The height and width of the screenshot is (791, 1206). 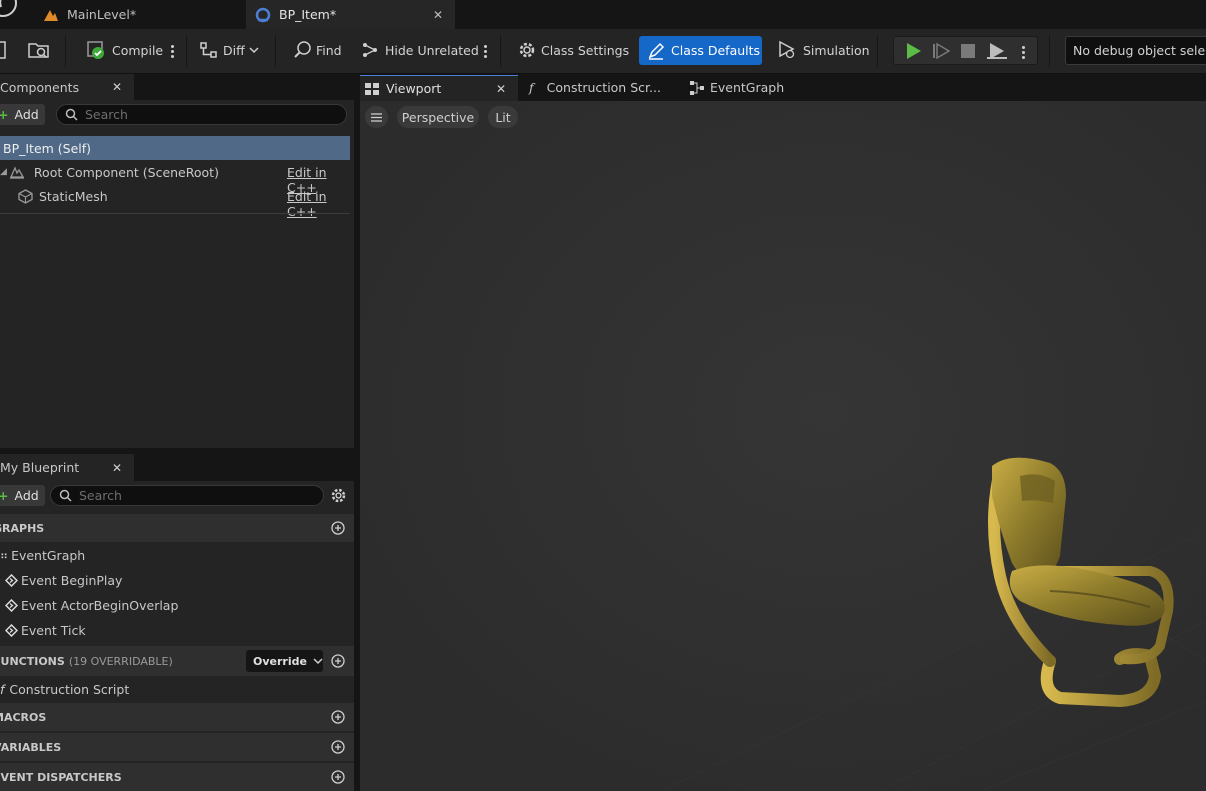 I want to click on graph-item-event: Event Tick, so click(x=177, y=630).